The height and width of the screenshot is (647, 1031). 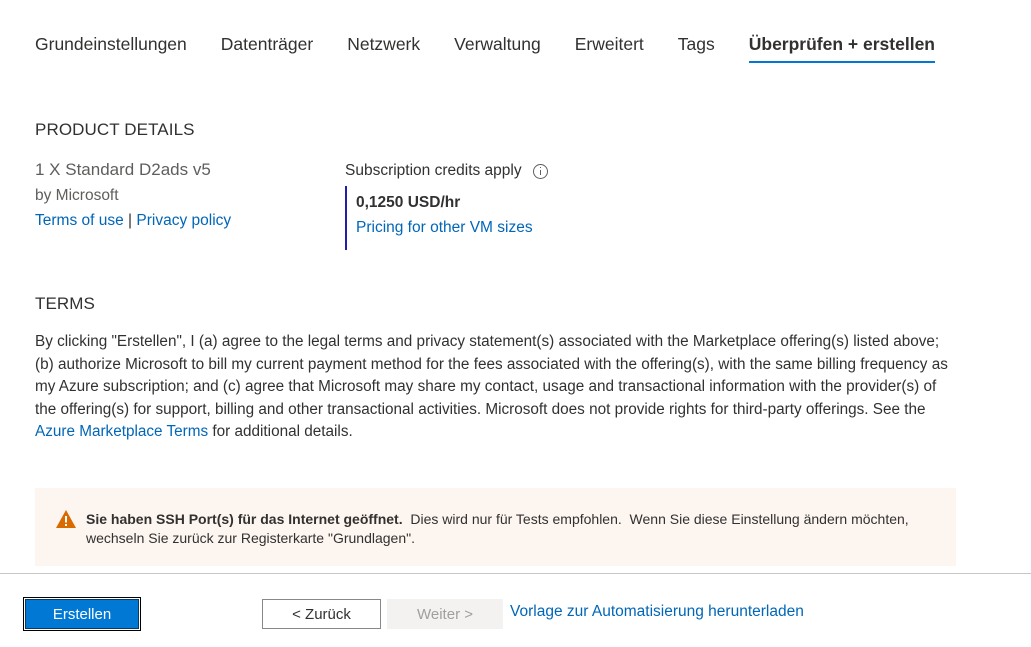 What do you see at coordinates (267, 49) in the screenshot?
I see `tab-datentraeger: Datenträger` at bounding box center [267, 49].